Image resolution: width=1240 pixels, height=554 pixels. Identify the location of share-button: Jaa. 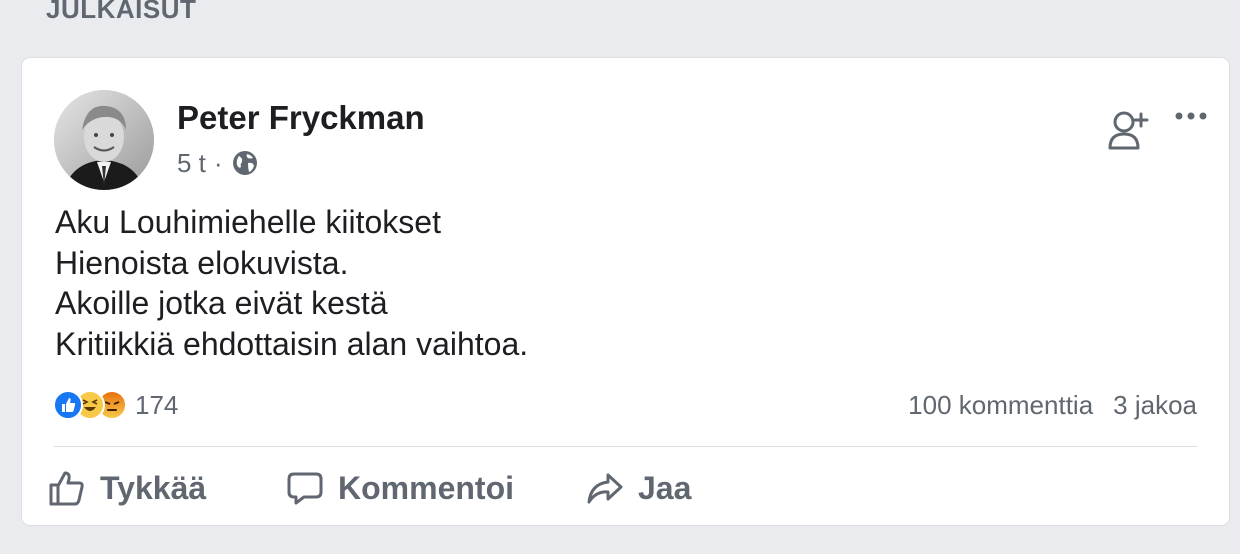
(638, 488).